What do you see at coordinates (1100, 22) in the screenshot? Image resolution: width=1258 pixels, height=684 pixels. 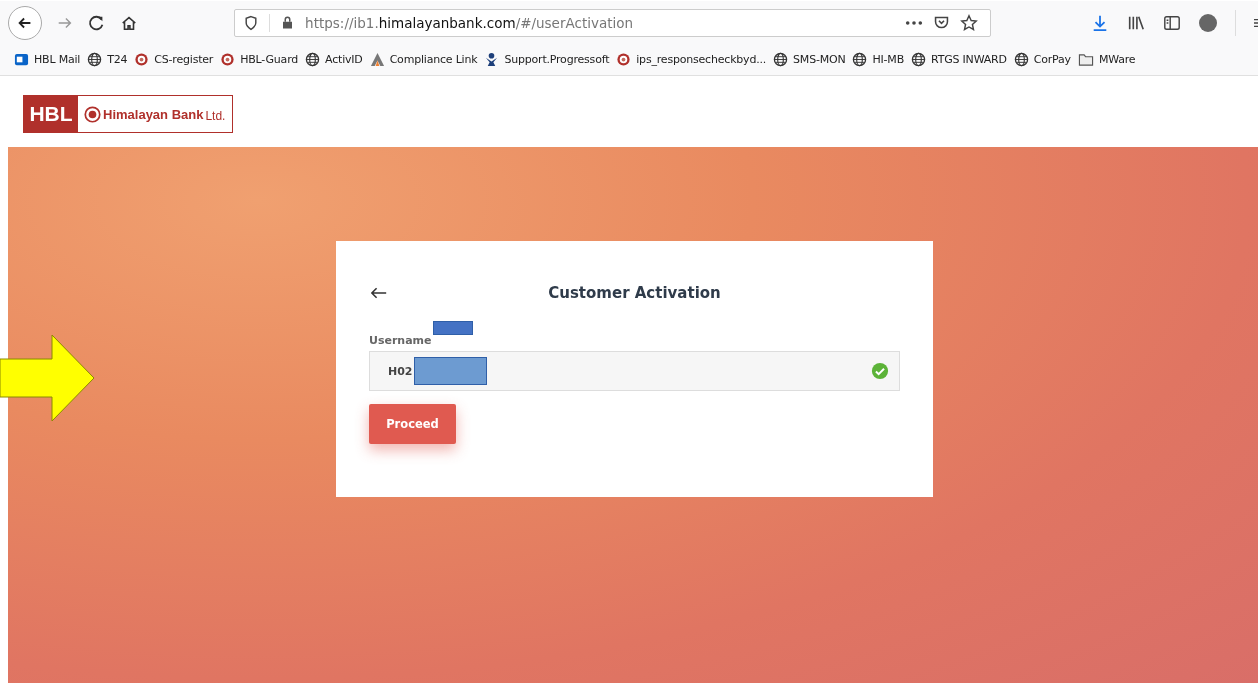 I see `download-icon` at bounding box center [1100, 22].